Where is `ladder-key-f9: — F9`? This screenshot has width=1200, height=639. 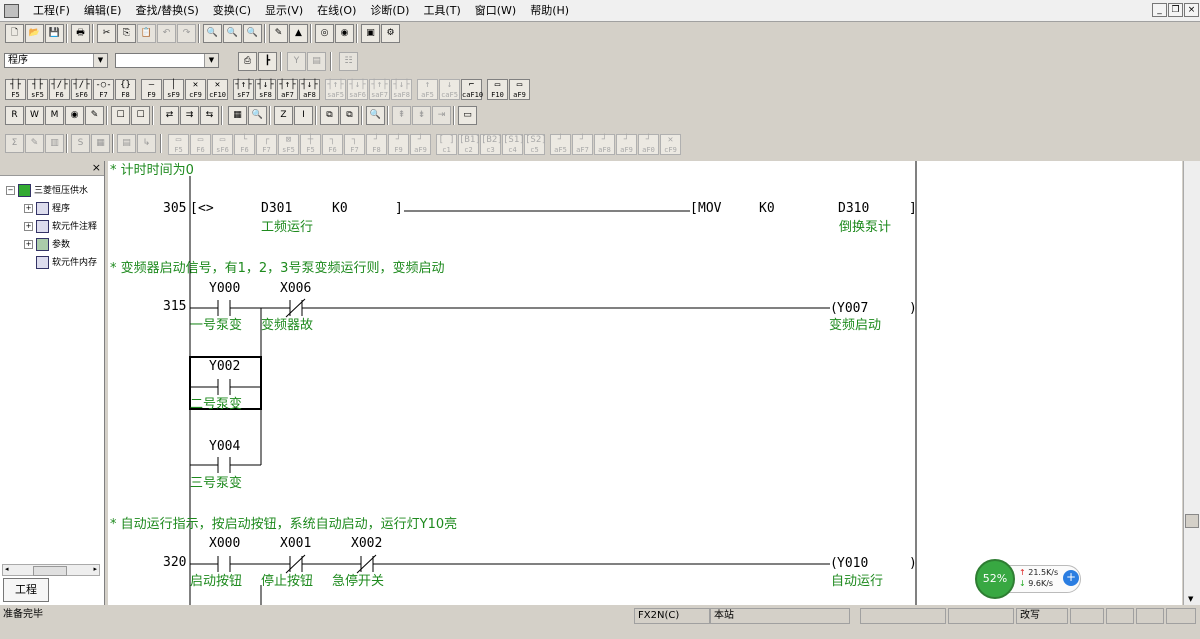
ladder-key-f9: — F9 is located at coordinates (151, 89).